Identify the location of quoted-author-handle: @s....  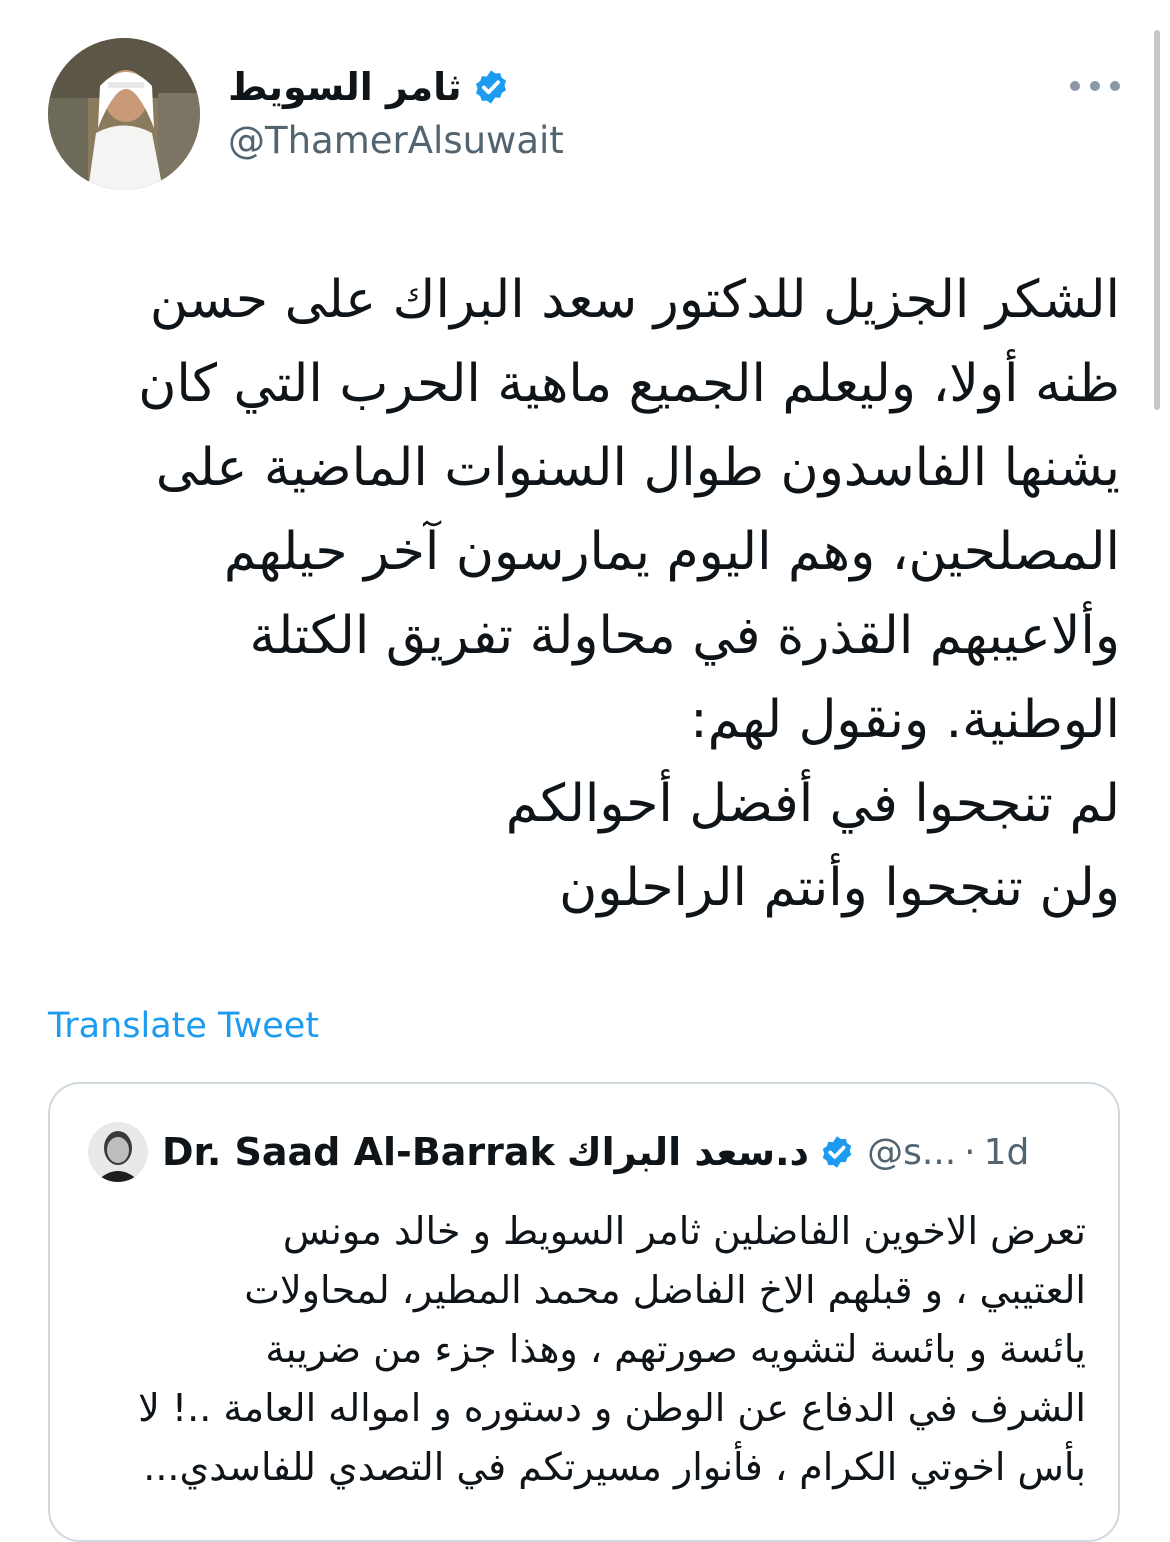
(911, 1152).